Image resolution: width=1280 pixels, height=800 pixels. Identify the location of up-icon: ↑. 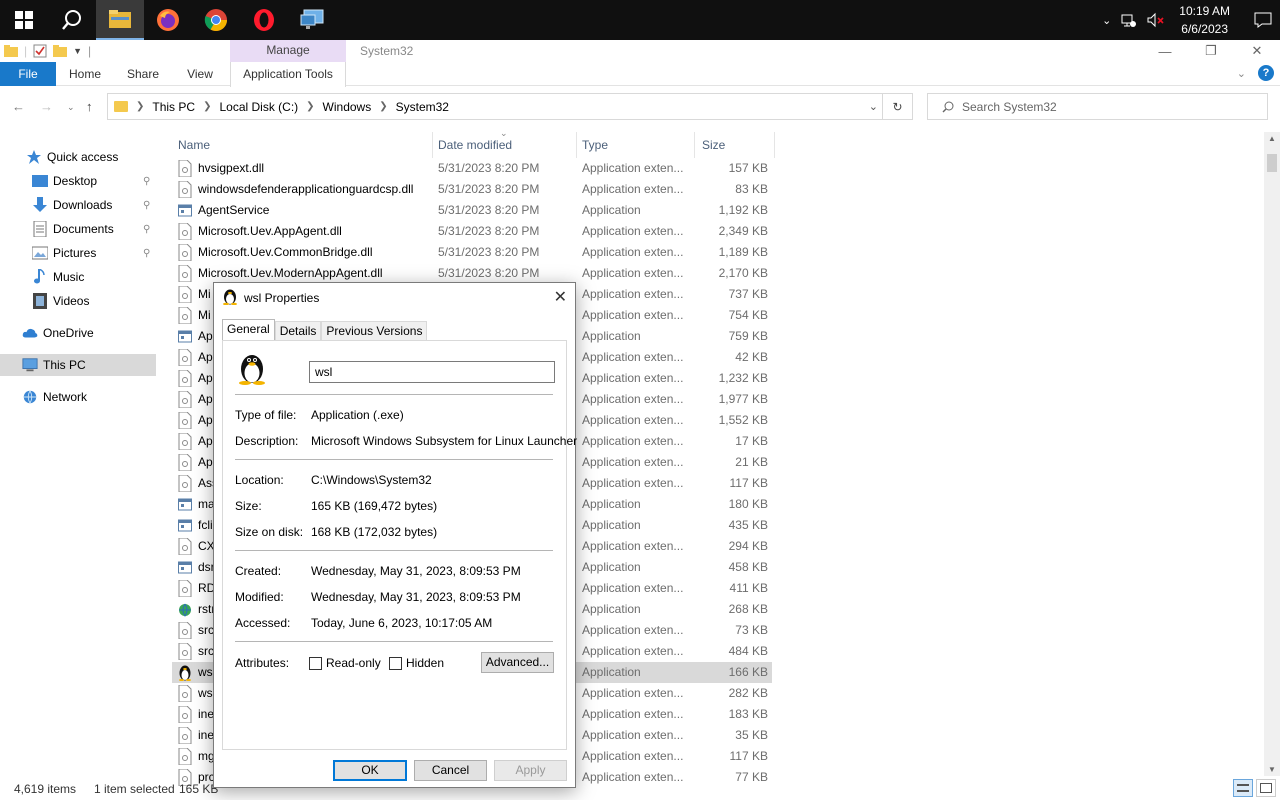
(89, 106).